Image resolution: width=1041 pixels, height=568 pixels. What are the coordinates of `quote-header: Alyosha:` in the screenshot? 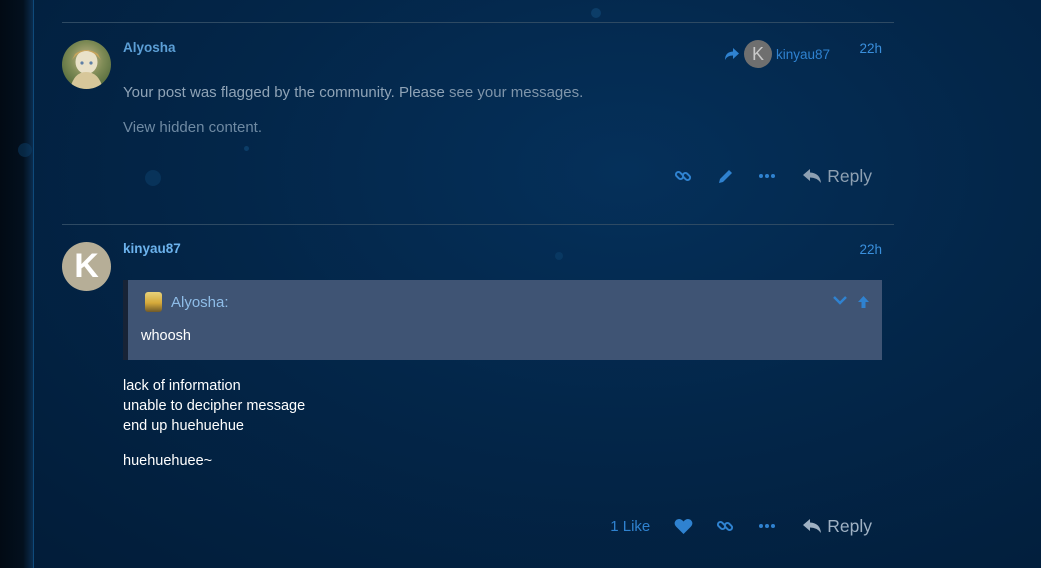 It's located at (187, 302).